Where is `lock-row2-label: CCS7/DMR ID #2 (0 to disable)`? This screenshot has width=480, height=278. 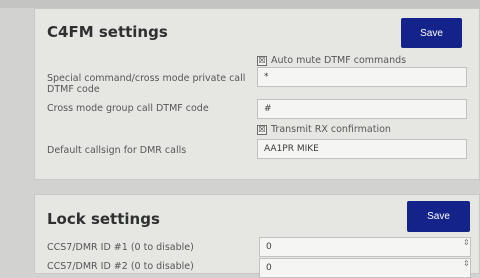 lock-row2-label: CCS7/DMR ID #2 (0 to disable) is located at coordinates (120, 266).